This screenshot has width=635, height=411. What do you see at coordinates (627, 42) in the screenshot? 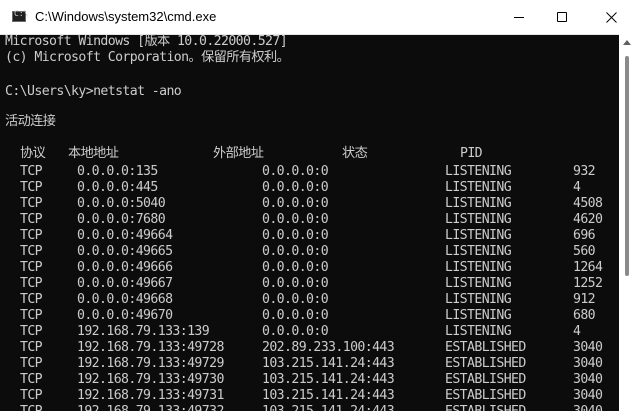
I see `scroll-up-icon` at bounding box center [627, 42].